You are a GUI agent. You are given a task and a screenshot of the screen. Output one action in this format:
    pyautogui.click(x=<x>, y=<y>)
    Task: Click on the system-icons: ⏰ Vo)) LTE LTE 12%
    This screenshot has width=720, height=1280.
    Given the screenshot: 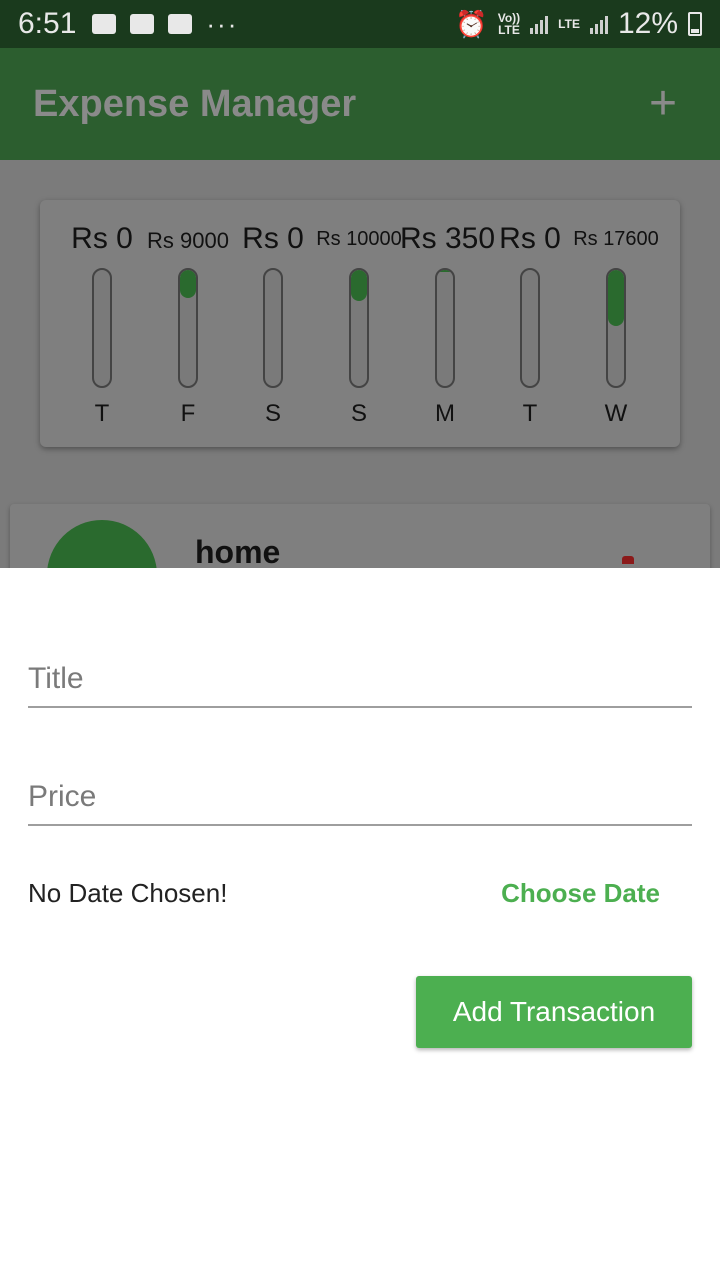 What is the action you would take?
    pyautogui.click(x=578, y=24)
    